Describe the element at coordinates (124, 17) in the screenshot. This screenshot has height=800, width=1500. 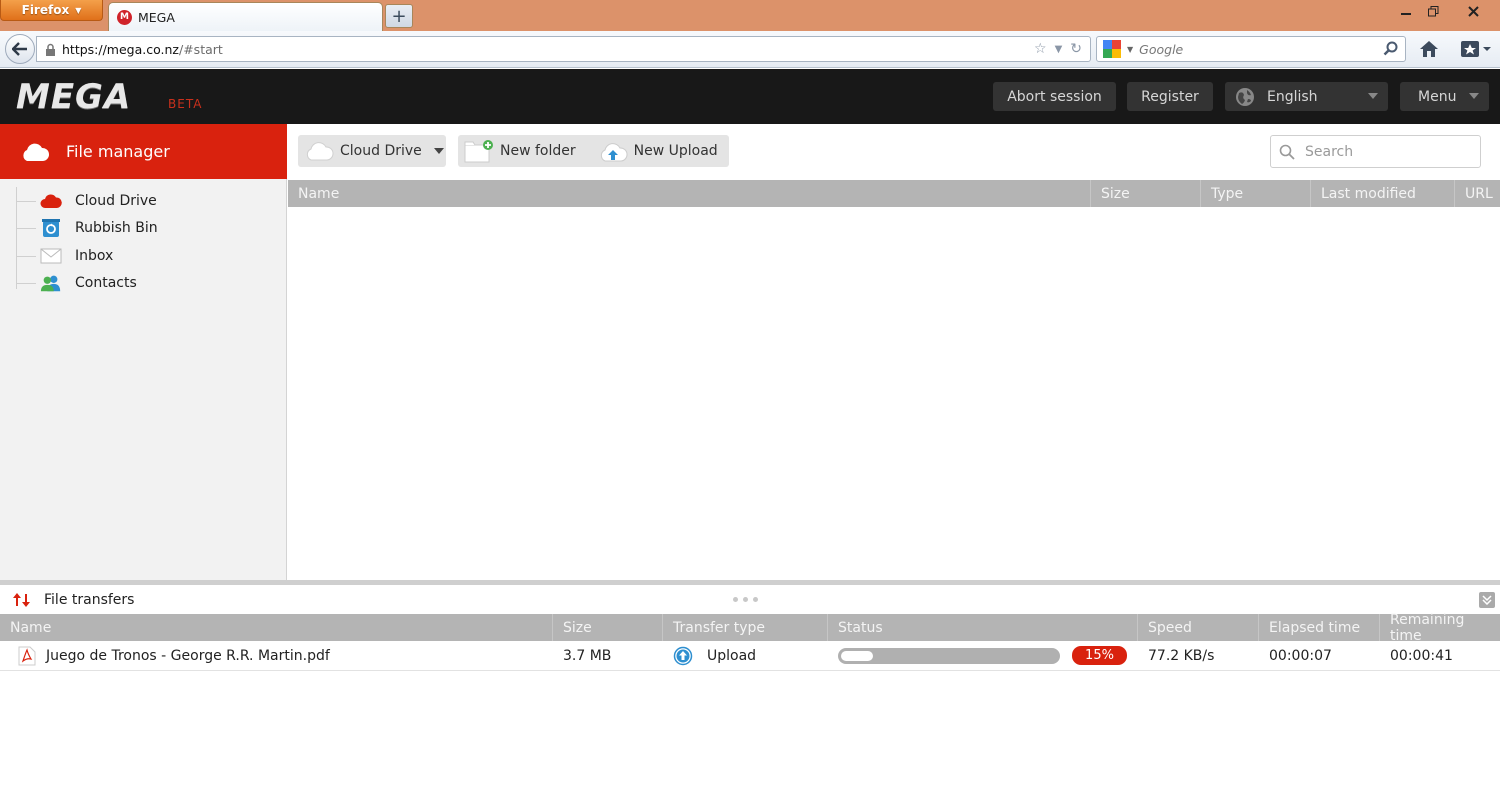
I see `mega-favicon-icon: M` at that location.